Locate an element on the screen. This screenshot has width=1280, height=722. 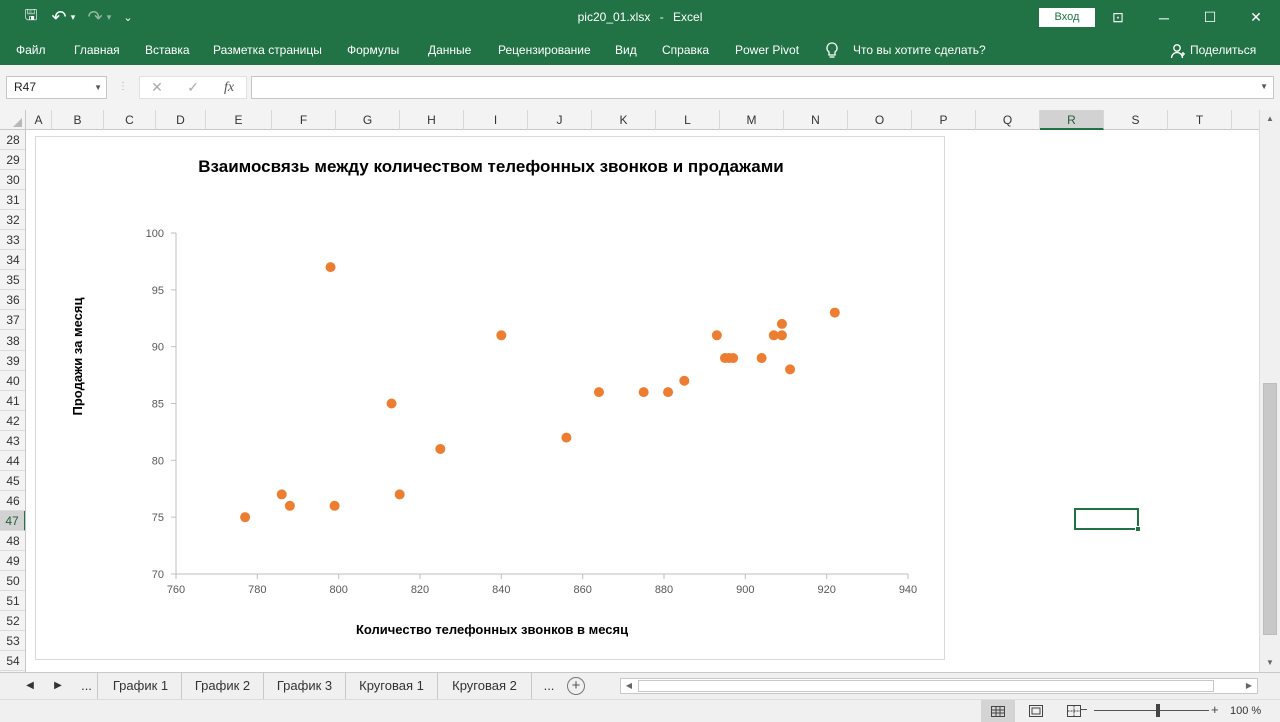
column-header-d: D is located at coordinates (181, 120).